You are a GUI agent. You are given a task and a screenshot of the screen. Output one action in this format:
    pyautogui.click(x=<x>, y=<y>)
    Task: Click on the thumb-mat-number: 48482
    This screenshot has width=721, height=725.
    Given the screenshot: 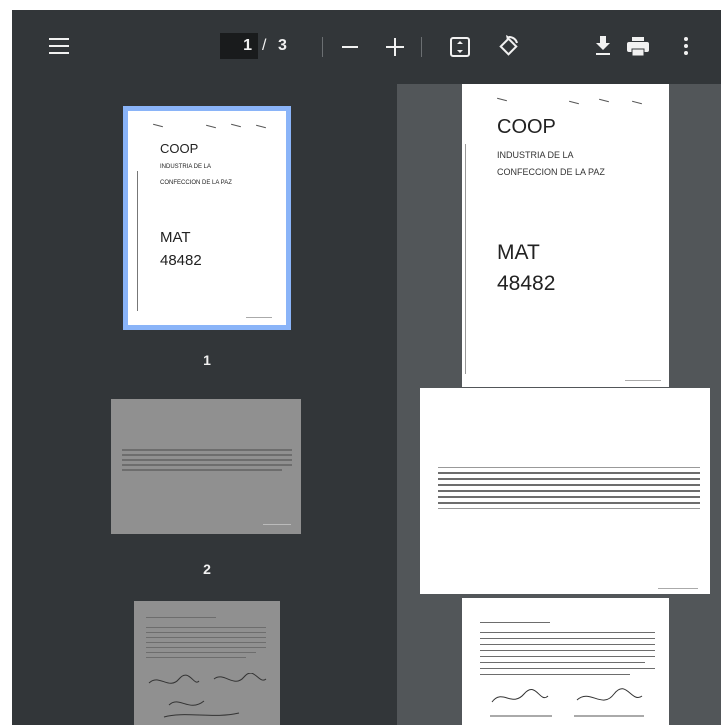 What is the action you would take?
    pyautogui.click(x=181, y=260)
    